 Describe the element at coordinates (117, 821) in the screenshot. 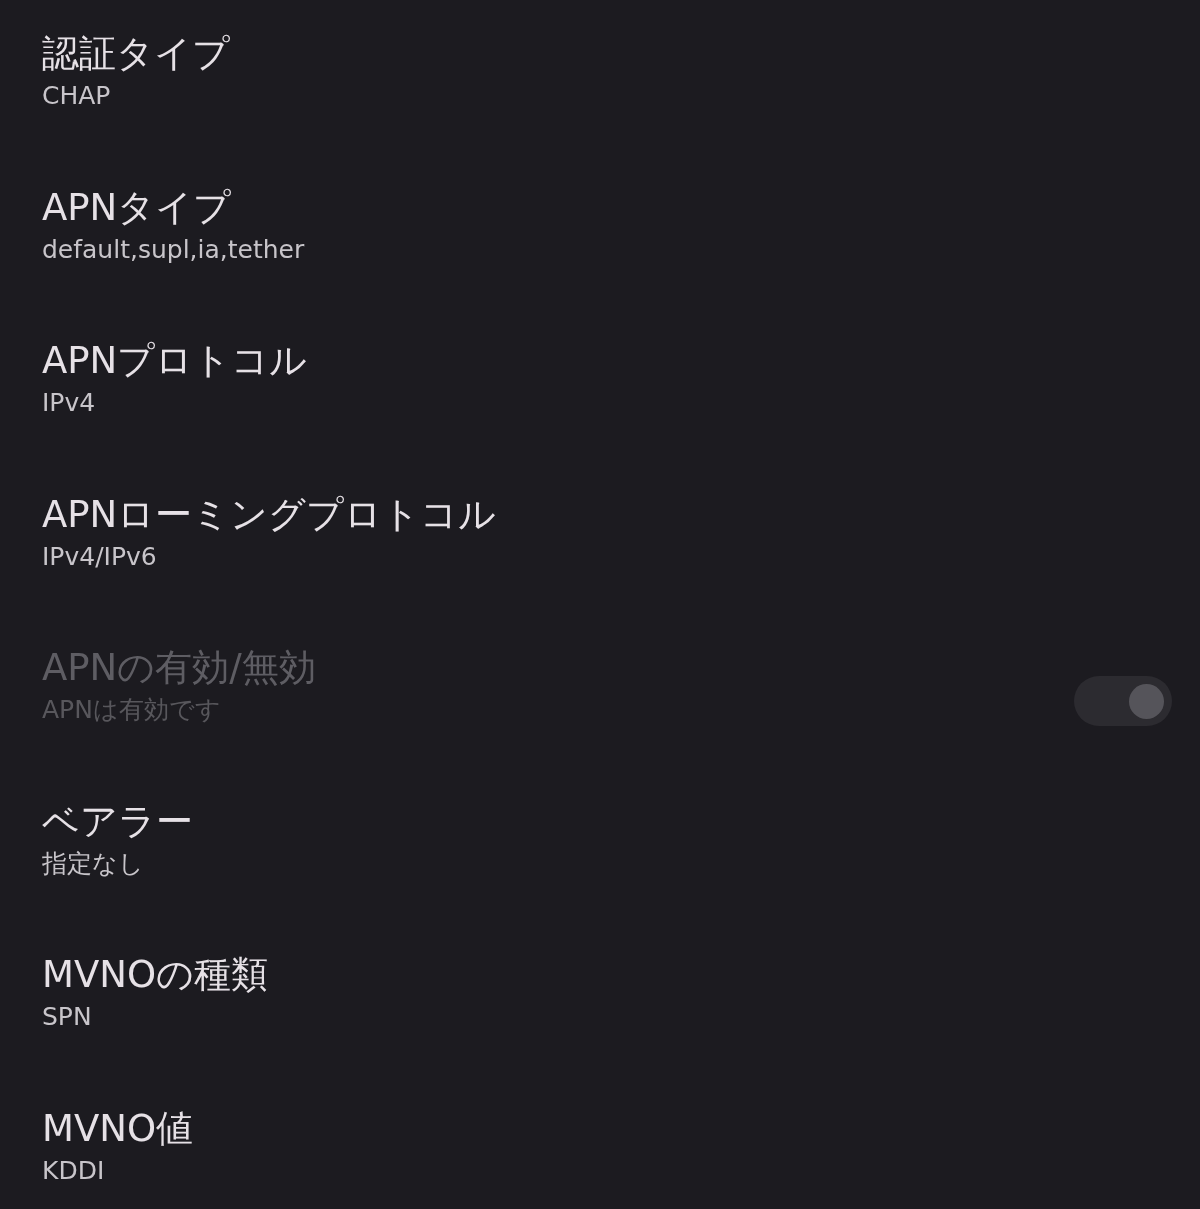

I see `setting-title: ベアラー` at that location.